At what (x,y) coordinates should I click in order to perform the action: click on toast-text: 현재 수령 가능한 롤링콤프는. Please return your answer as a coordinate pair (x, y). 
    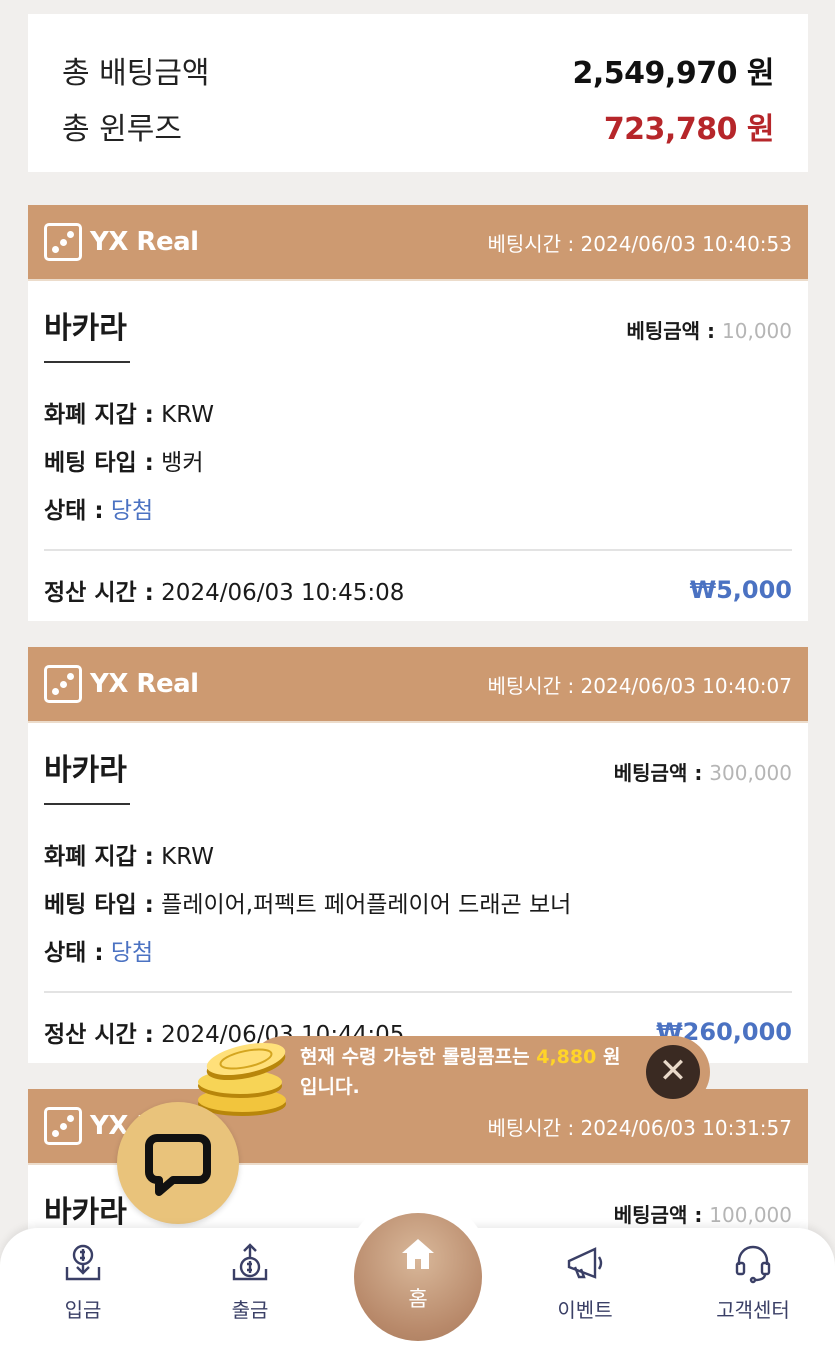
    Looking at the image, I should click on (418, 1057).